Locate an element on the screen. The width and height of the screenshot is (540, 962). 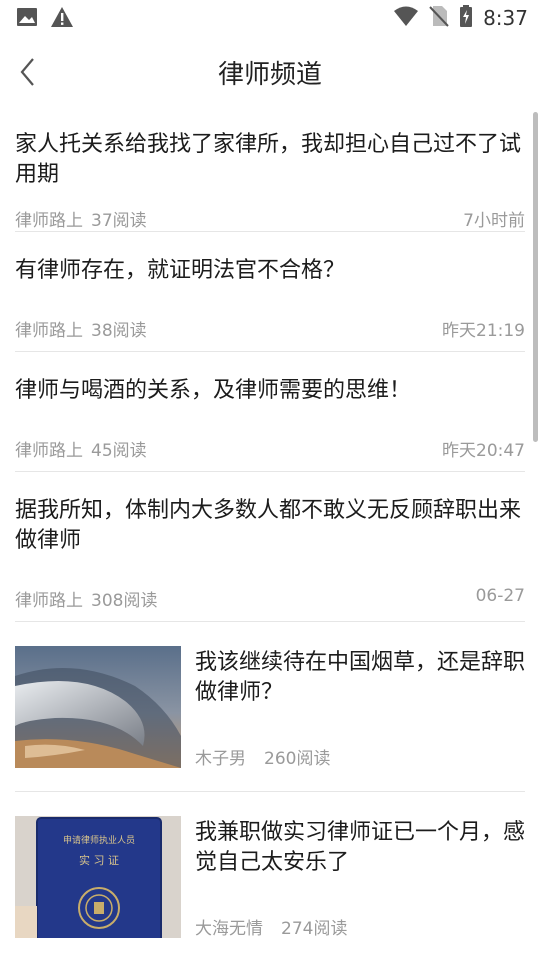
article-item: 家人托关系给我找了家律所，我却担心自己过不了试用期 律师路上 37阅读 7小时前 is located at coordinates (270, 170).